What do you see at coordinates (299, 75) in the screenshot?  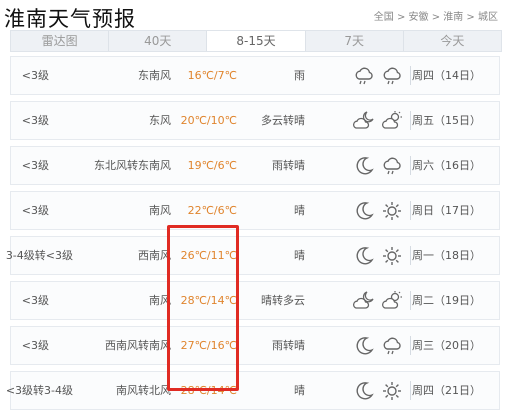 I see `weather-description: 雨` at bounding box center [299, 75].